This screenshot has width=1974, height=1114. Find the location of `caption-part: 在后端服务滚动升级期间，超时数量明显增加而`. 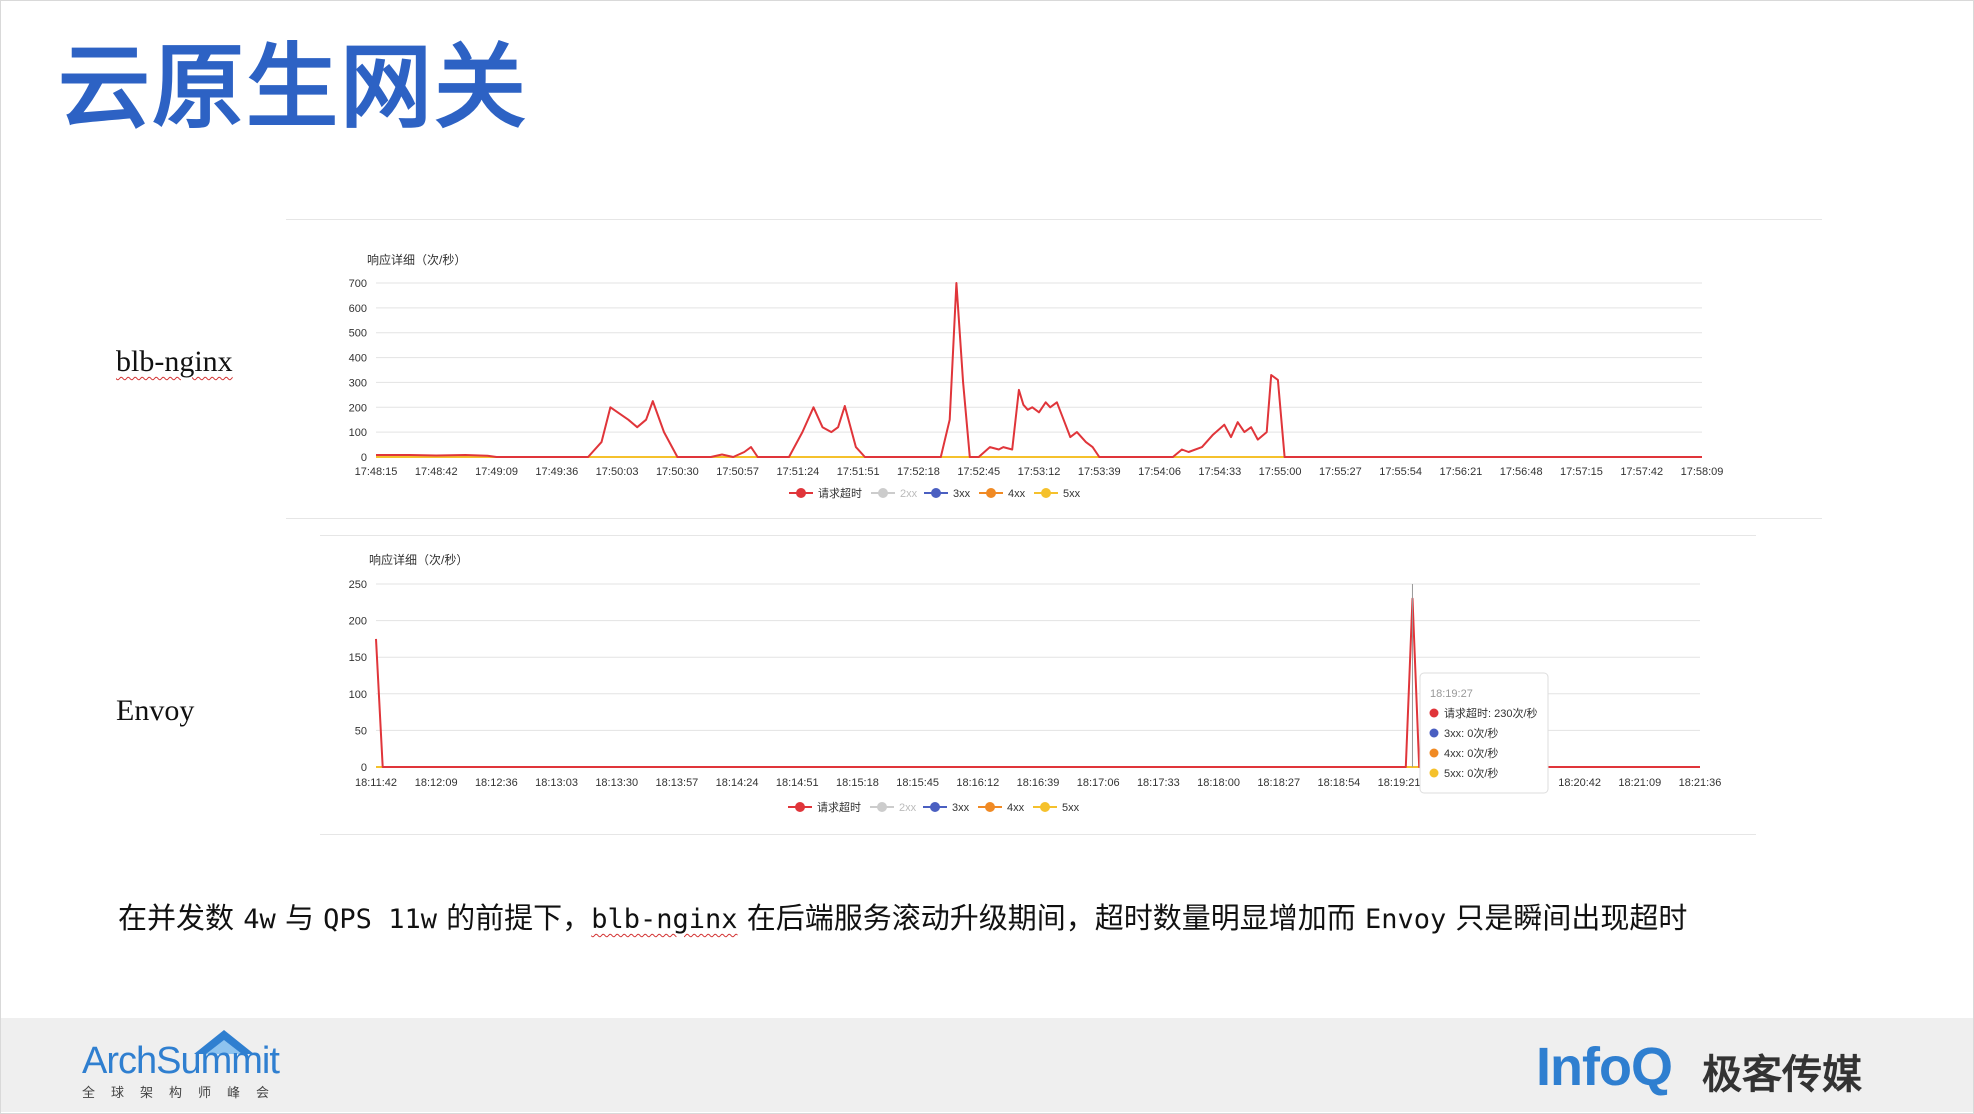

caption-part: 在后端服务滚动升级期间，超时数量明显增加而 is located at coordinates (1051, 918).